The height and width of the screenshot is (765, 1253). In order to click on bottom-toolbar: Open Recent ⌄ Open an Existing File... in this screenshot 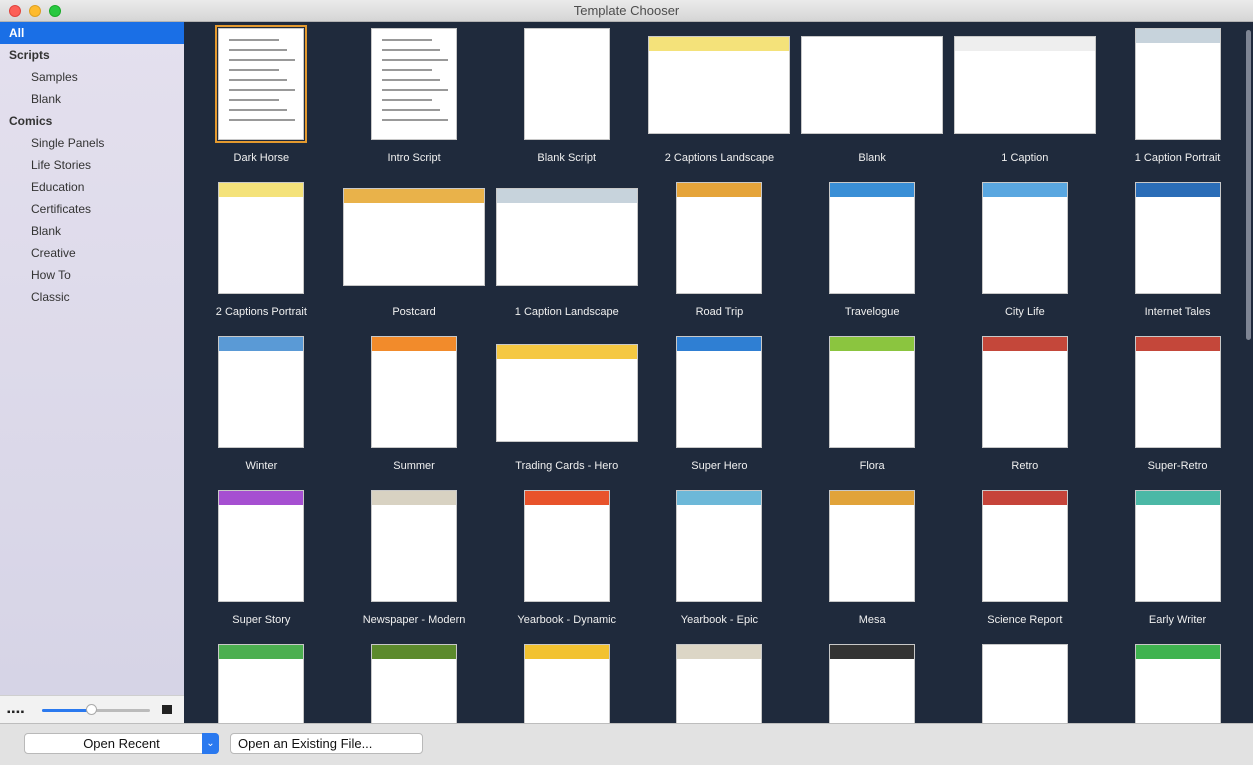, I will do `click(626, 744)`.